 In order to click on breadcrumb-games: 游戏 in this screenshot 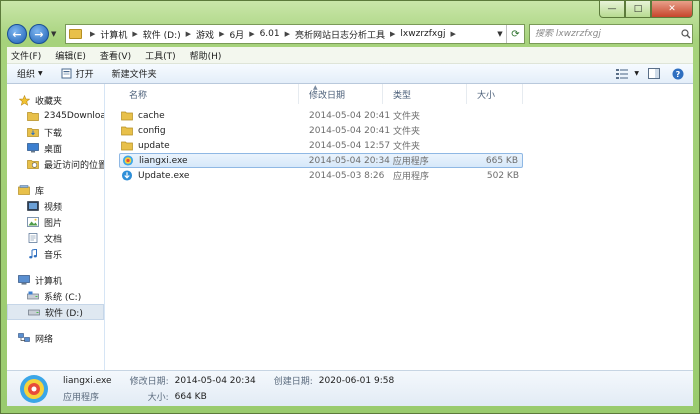, I will do `click(205, 34)`.